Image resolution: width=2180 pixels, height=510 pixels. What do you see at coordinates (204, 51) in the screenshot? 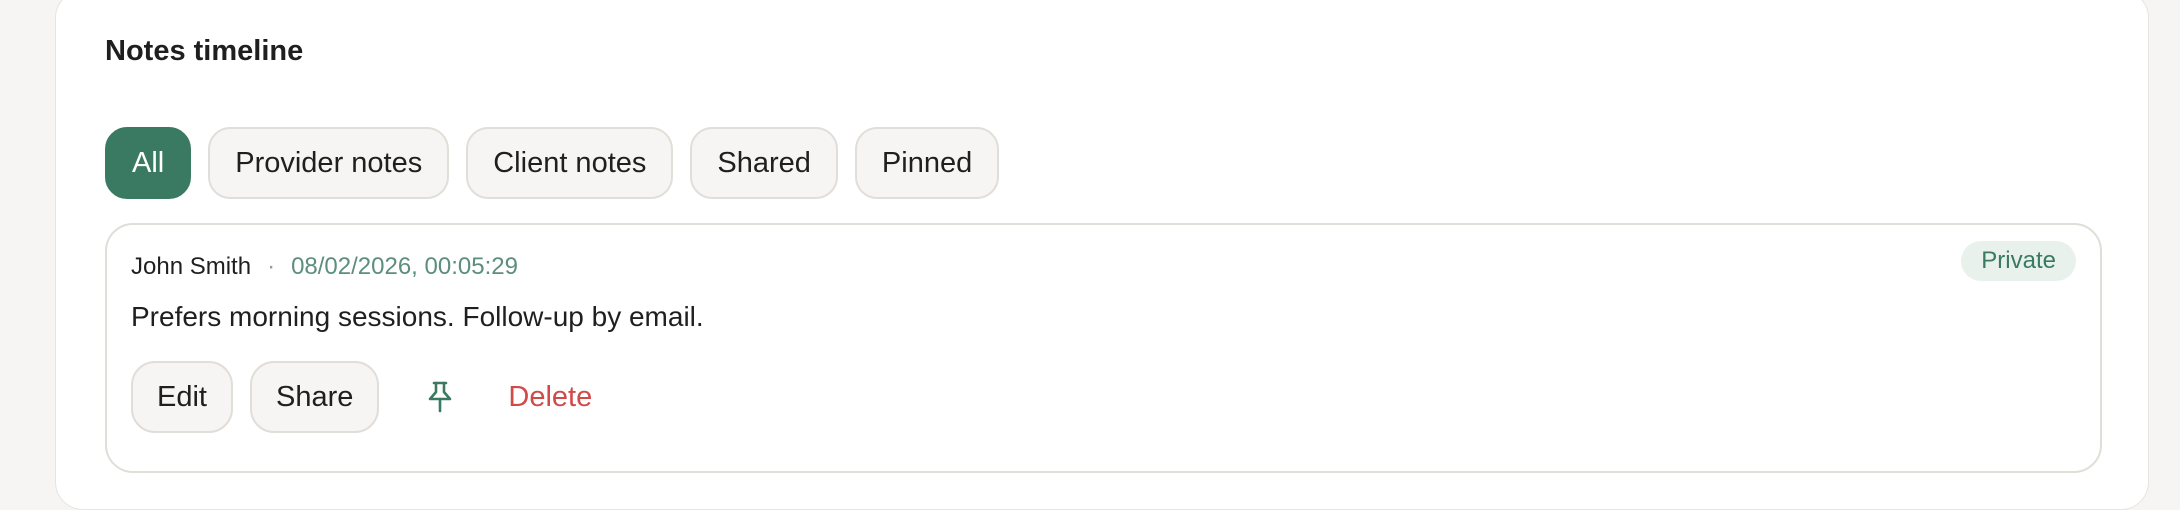
I see `section-title: Notes timeline` at bounding box center [204, 51].